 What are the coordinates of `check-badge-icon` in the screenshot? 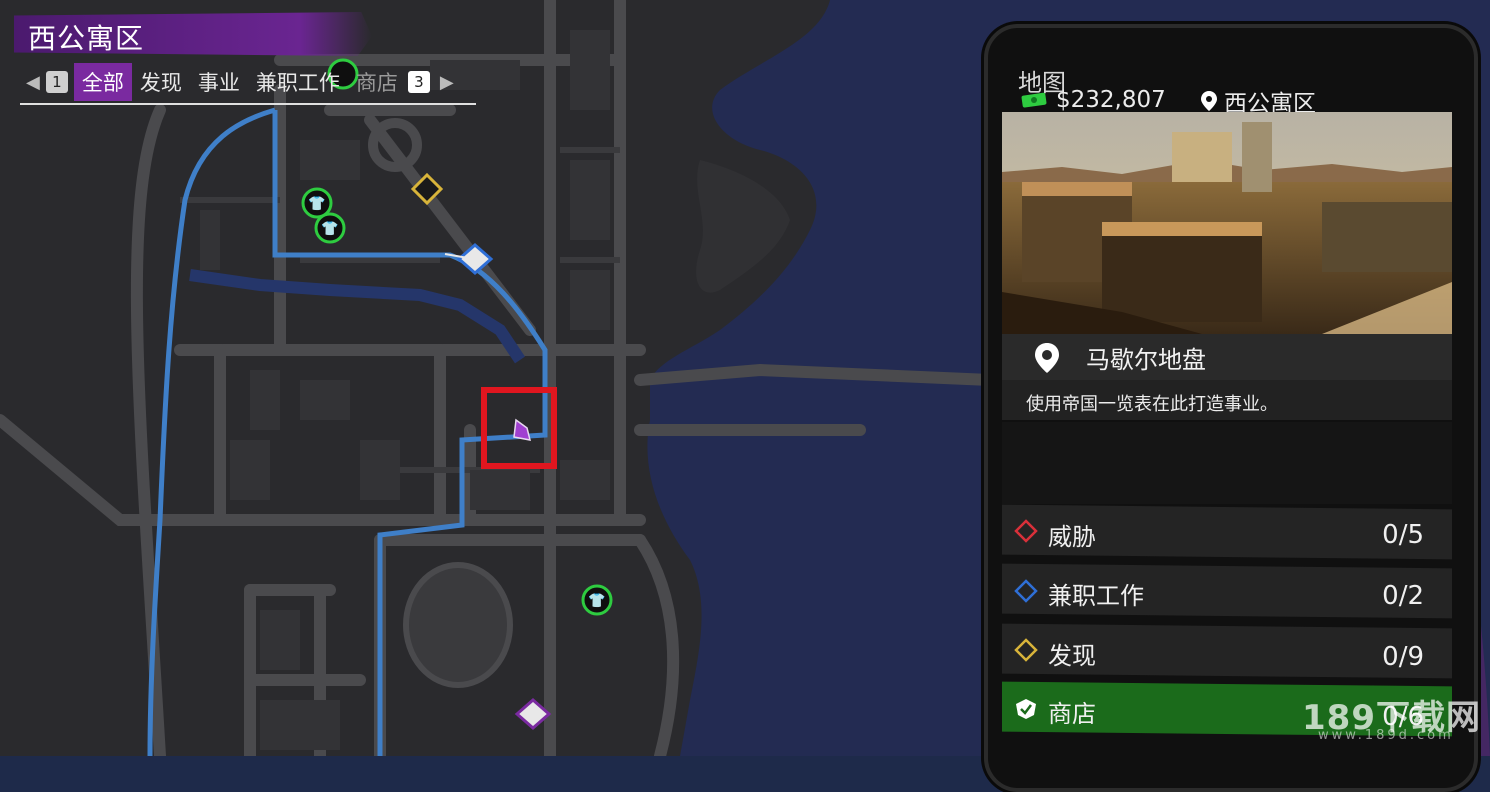 It's located at (1026, 709).